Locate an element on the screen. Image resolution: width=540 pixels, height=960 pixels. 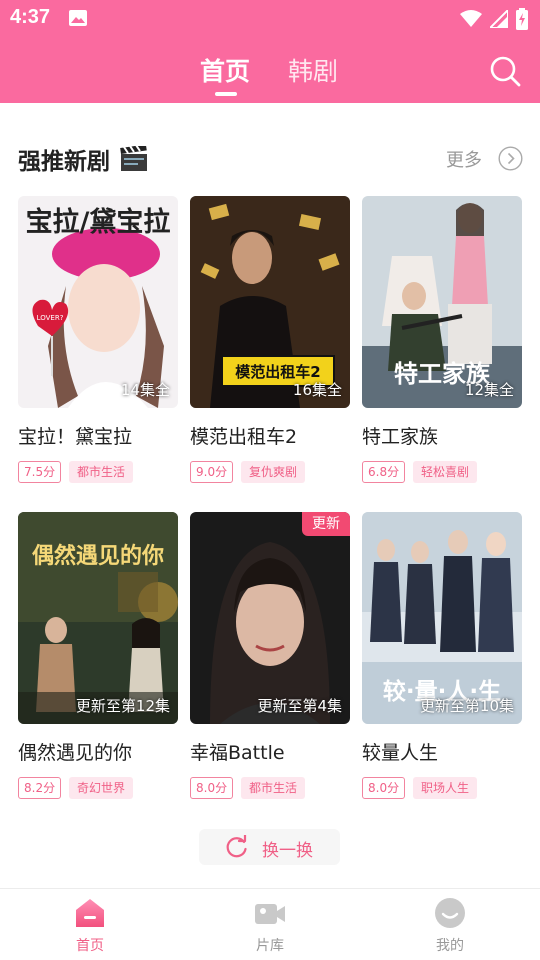
drama-card: 特工家族 12集全 特工家族 6.8分 轻松喜剧 is located at coordinates (442, 339).